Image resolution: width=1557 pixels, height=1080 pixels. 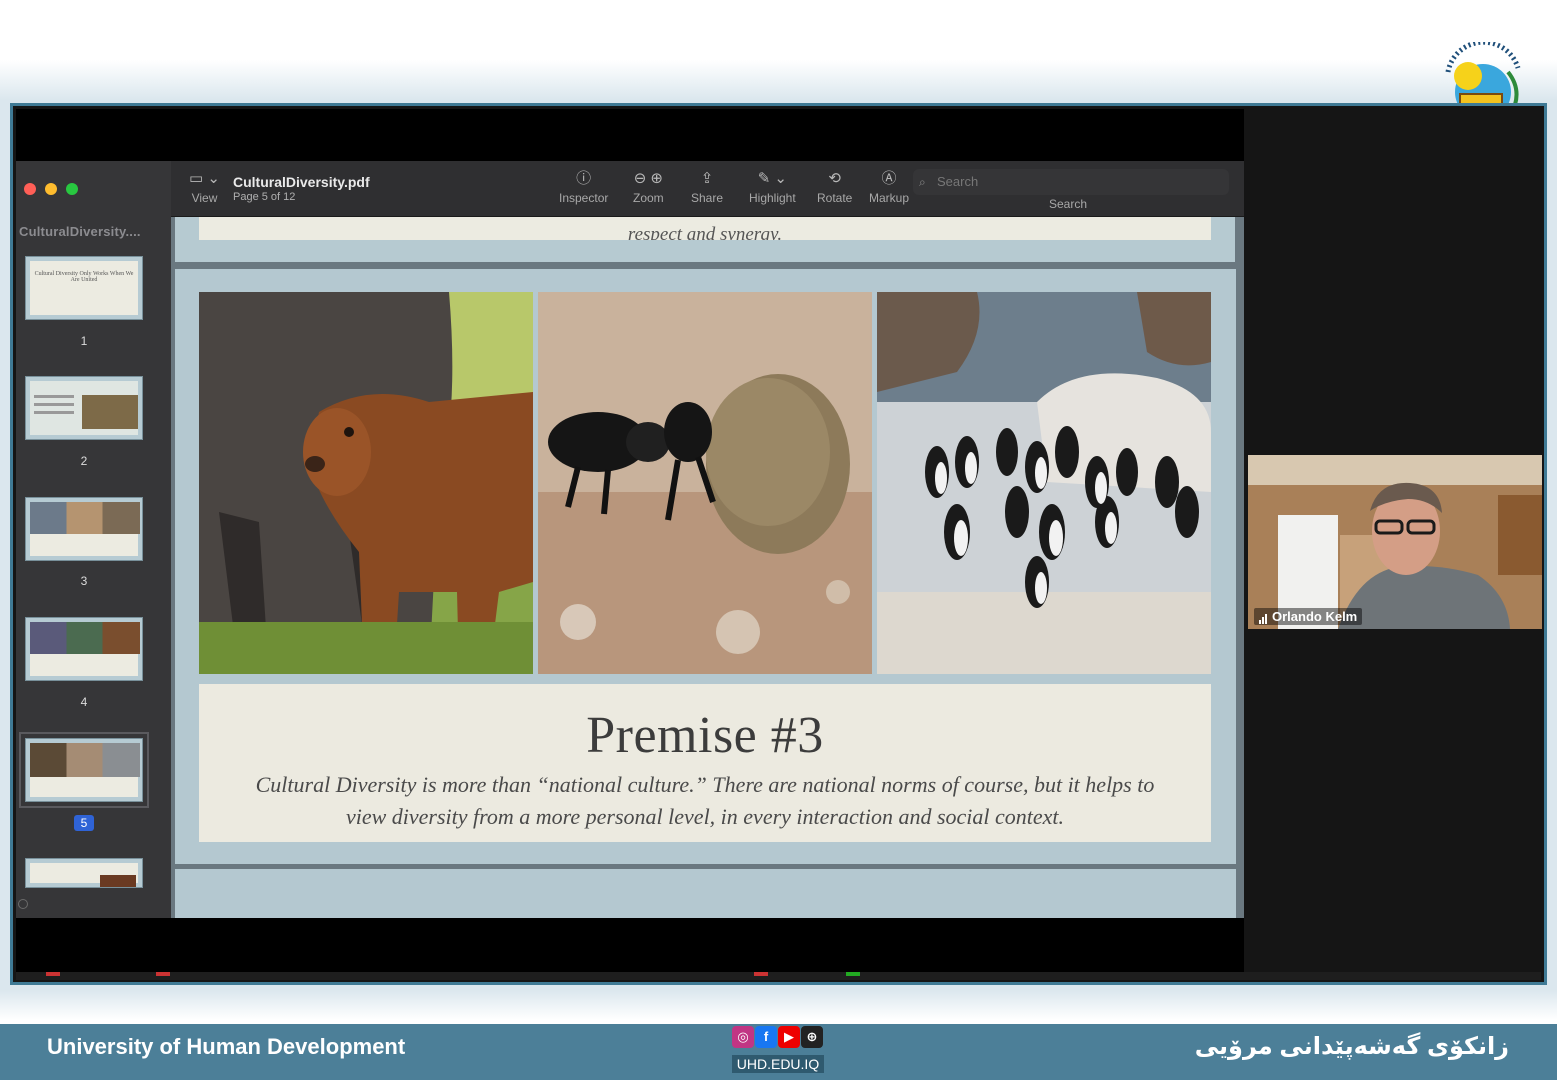 What do you see at coordinates (1308, 616) in the screenshot?
I see `participant-name-label: Orlando Kelm` at bounding box center [1308, 616].